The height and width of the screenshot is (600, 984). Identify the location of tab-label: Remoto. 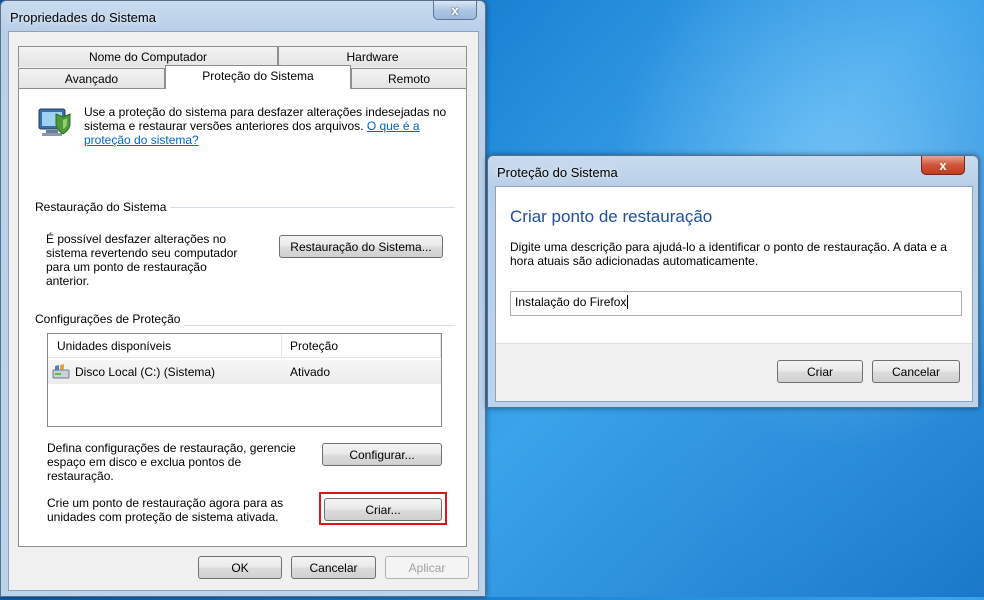
(409, 79).